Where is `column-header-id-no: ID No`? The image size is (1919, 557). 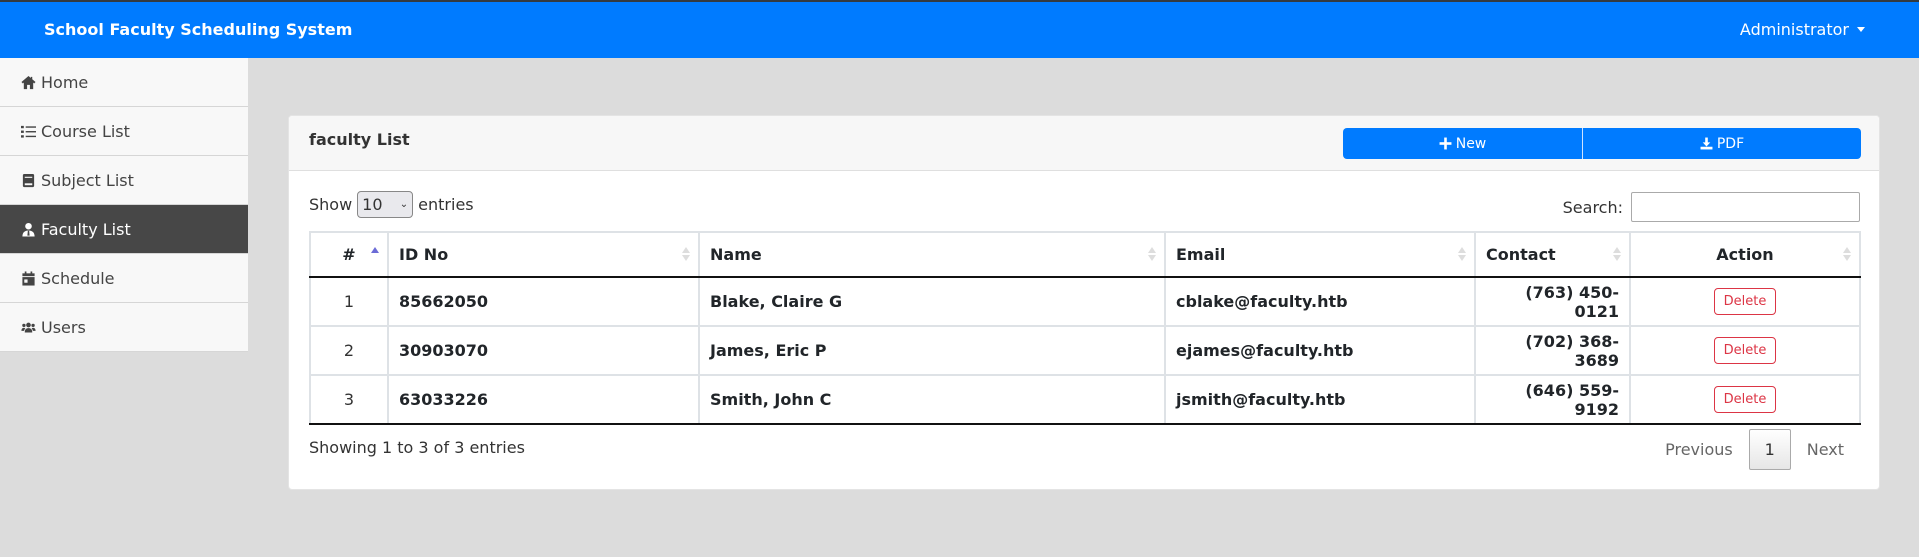
column-header-id-no: ID No is located at coordinates (543, 254).